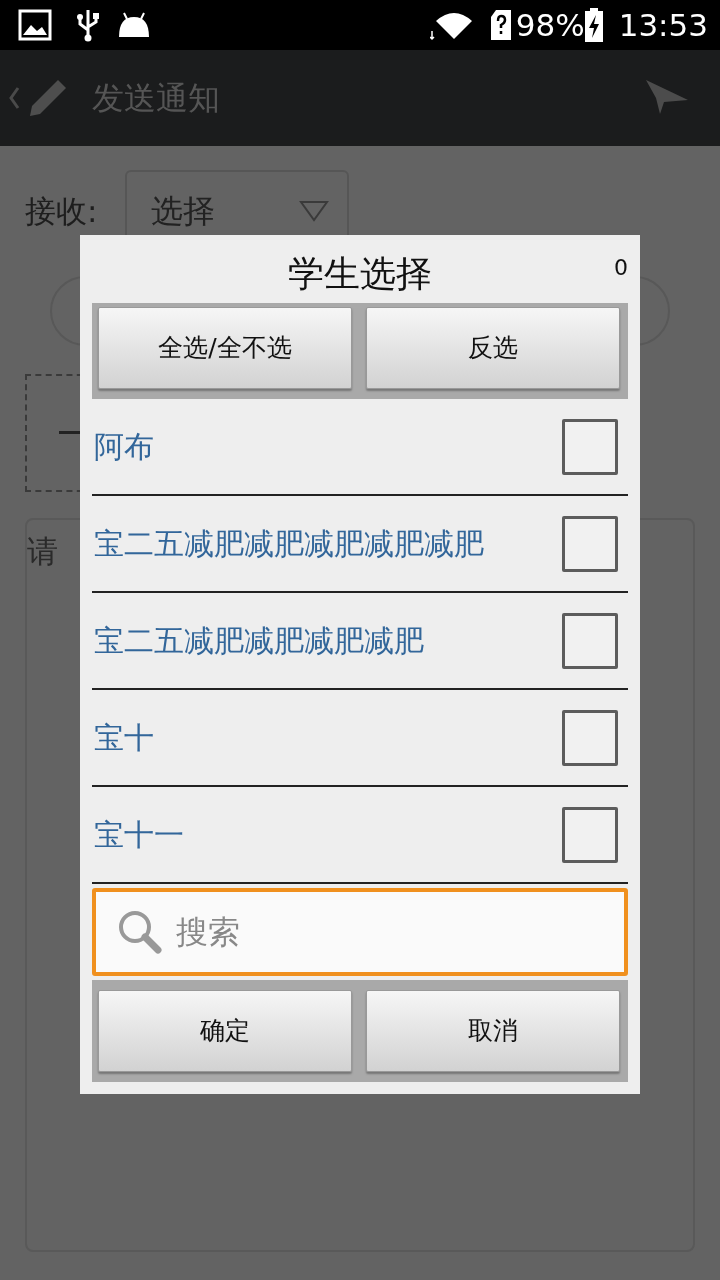 Image resolution: width=720 pixels, height=1280 pixels. What do you see at coordinates (156, 98) in the screenshot?
I see `screen-title: 发送通知` at bounding box center [156, 98].